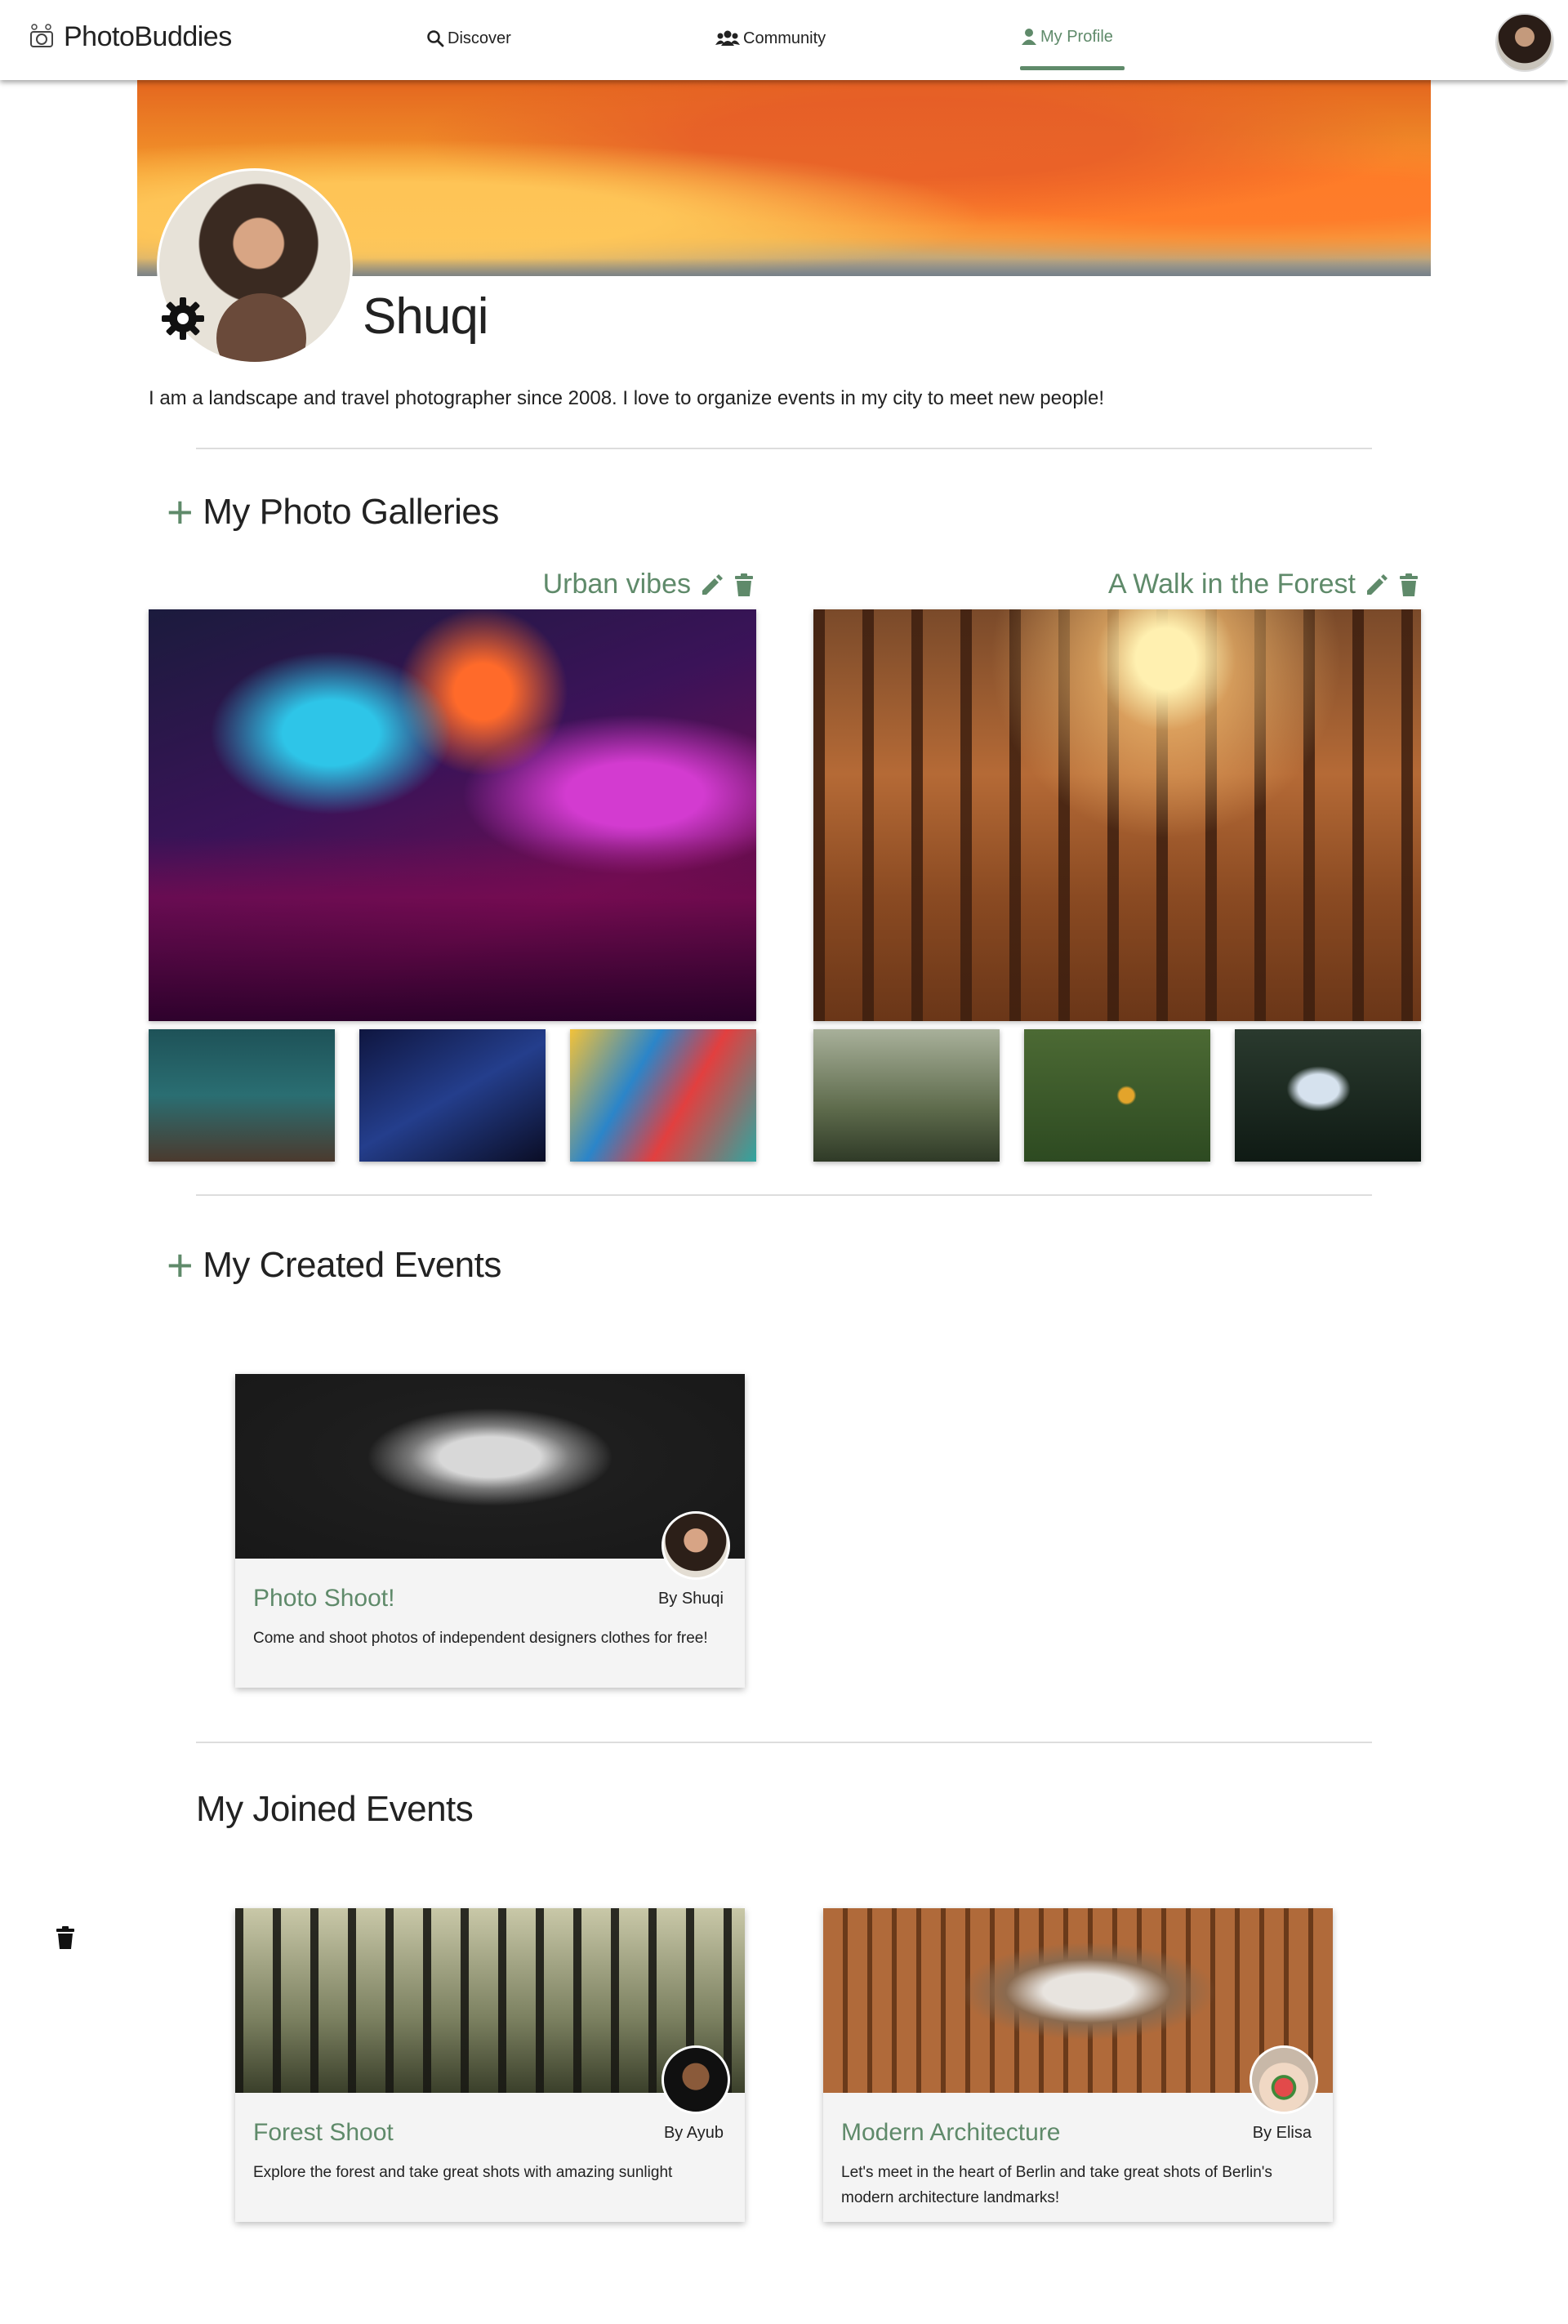 The width and height of the screenshot is (1568, 2324). What do you see at coordinates (323, 2132) in the screenshot?
I see `event-title: Forest Shoot` at bounding box center [323, 2132].